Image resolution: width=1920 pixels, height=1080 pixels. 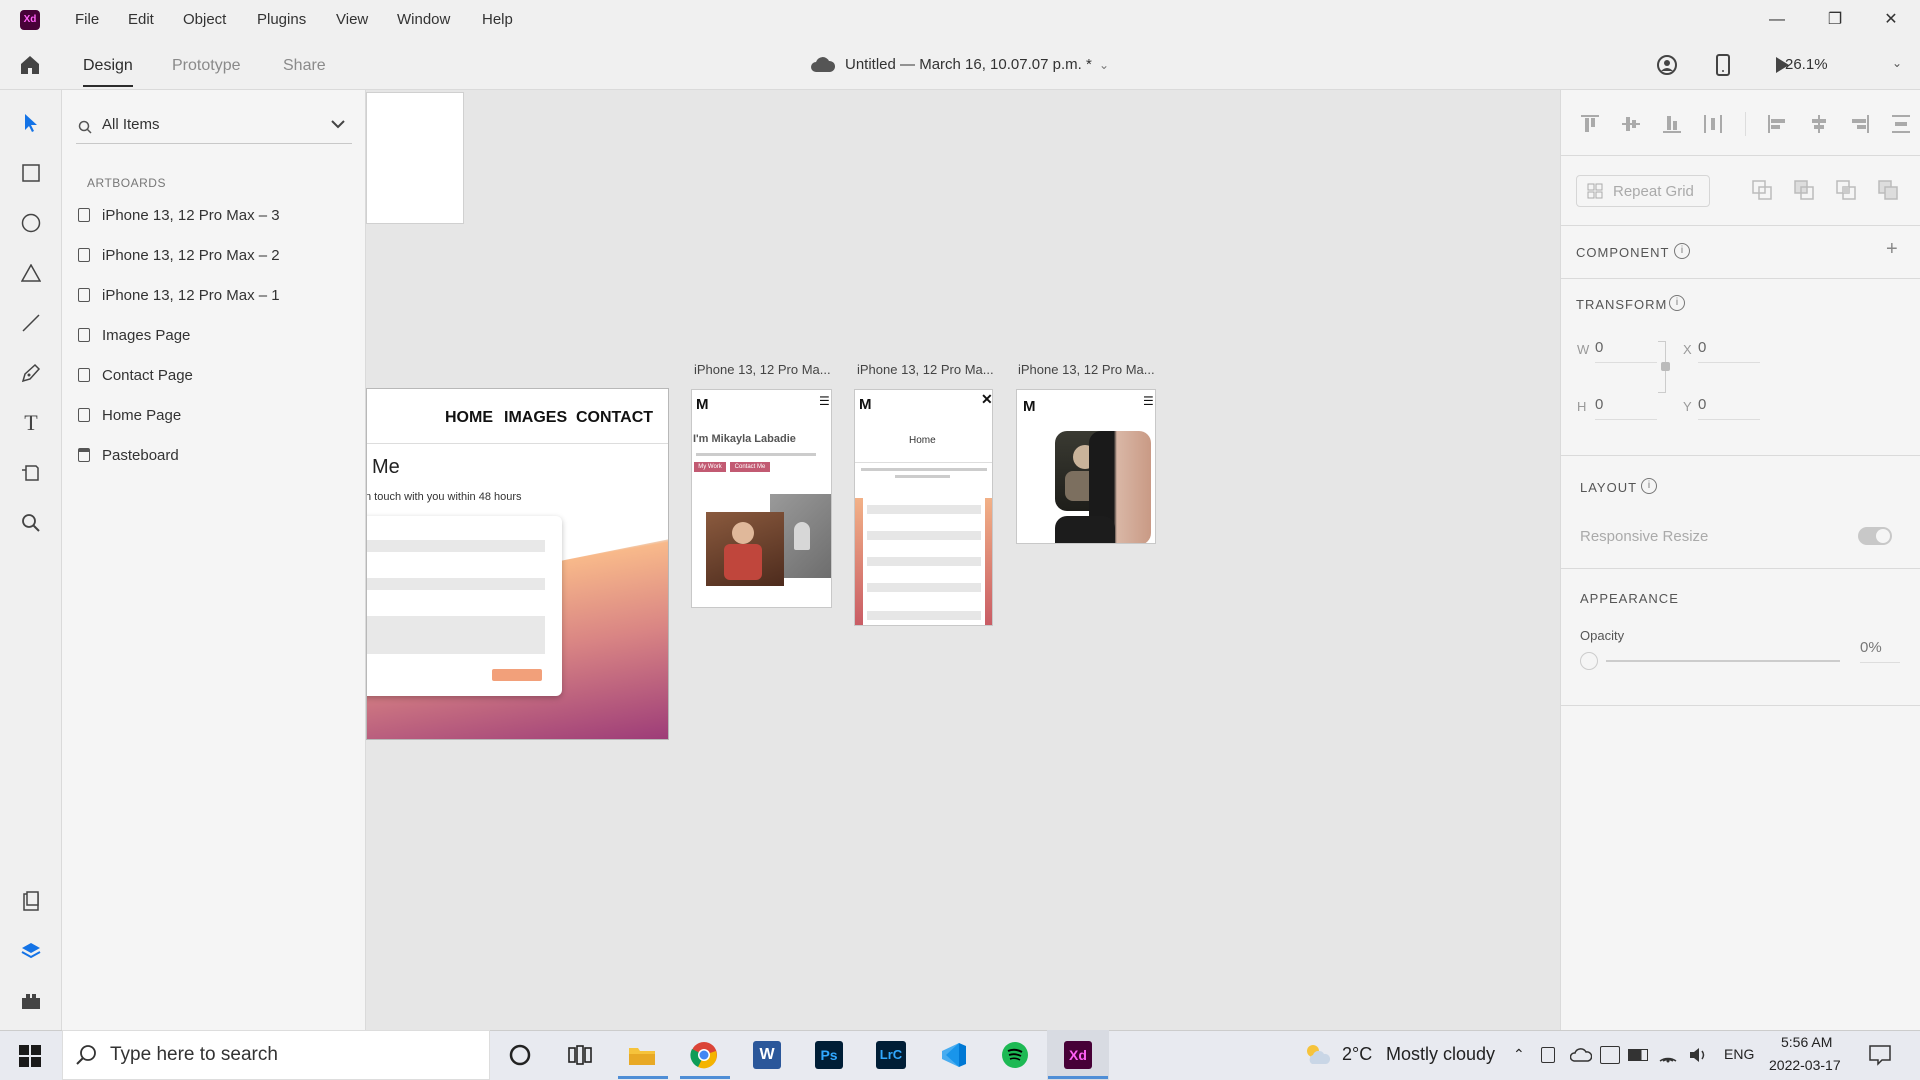 What do you see at coordinates (30, 65) in the screenshot?
I see `home-icon` at bounding box center [30, 65].